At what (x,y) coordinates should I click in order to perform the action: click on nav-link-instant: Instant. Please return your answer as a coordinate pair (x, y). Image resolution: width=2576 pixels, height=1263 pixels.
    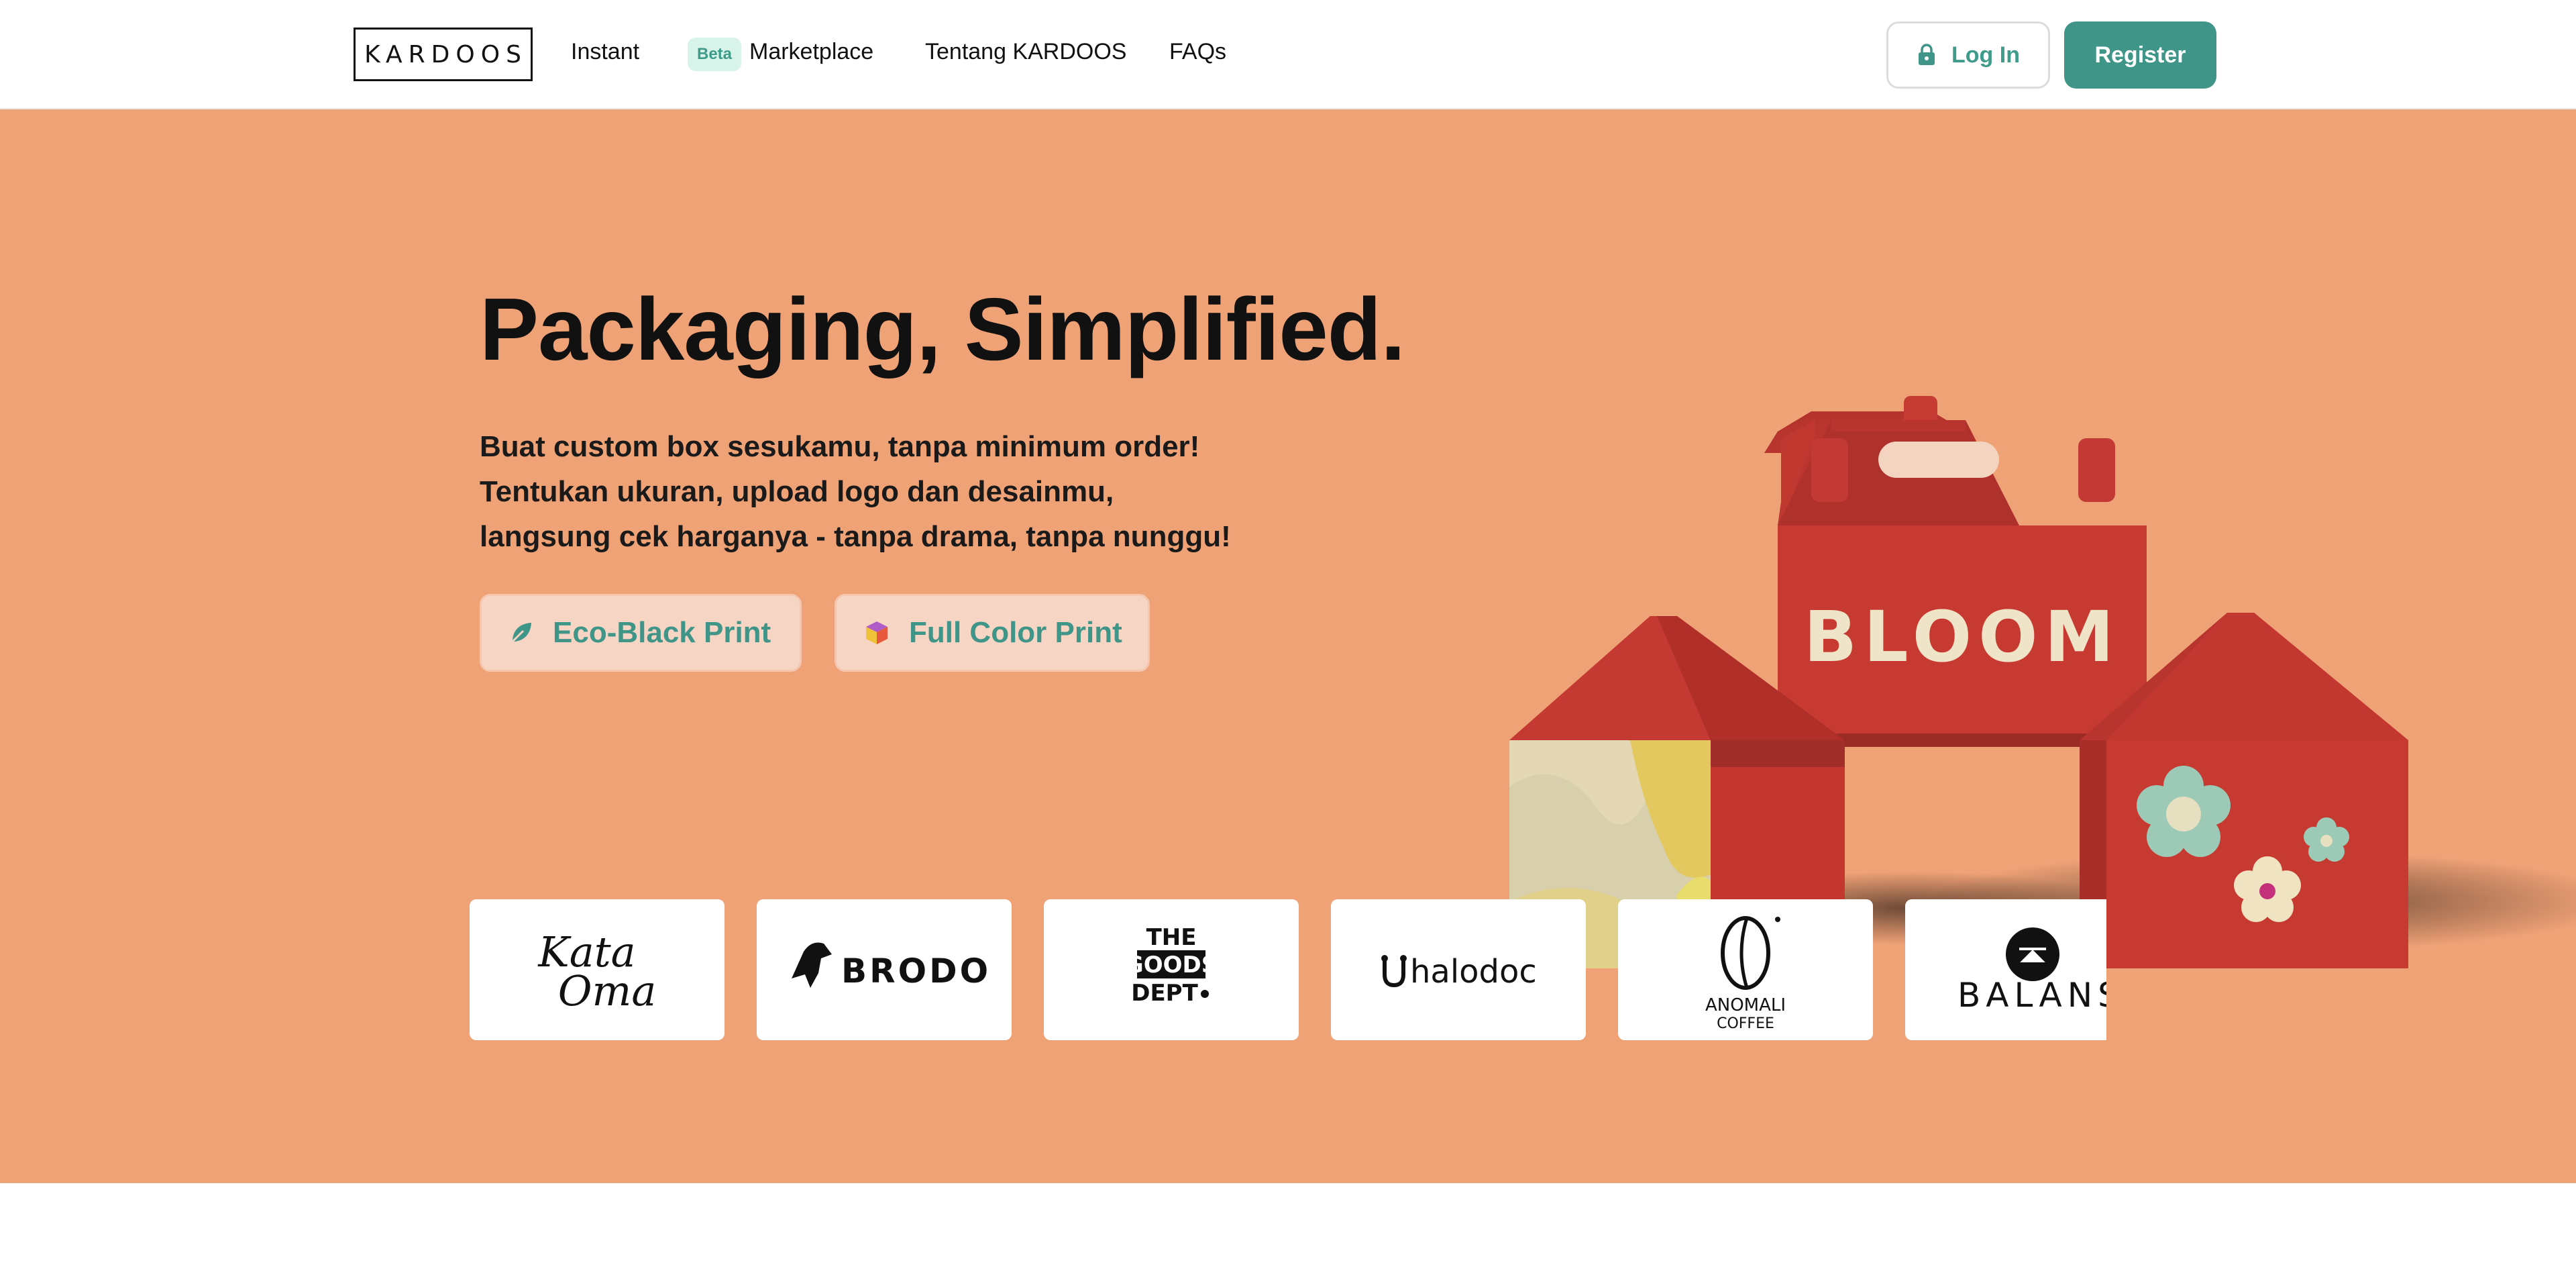
    Looking at the image, I should click on (605, 52).